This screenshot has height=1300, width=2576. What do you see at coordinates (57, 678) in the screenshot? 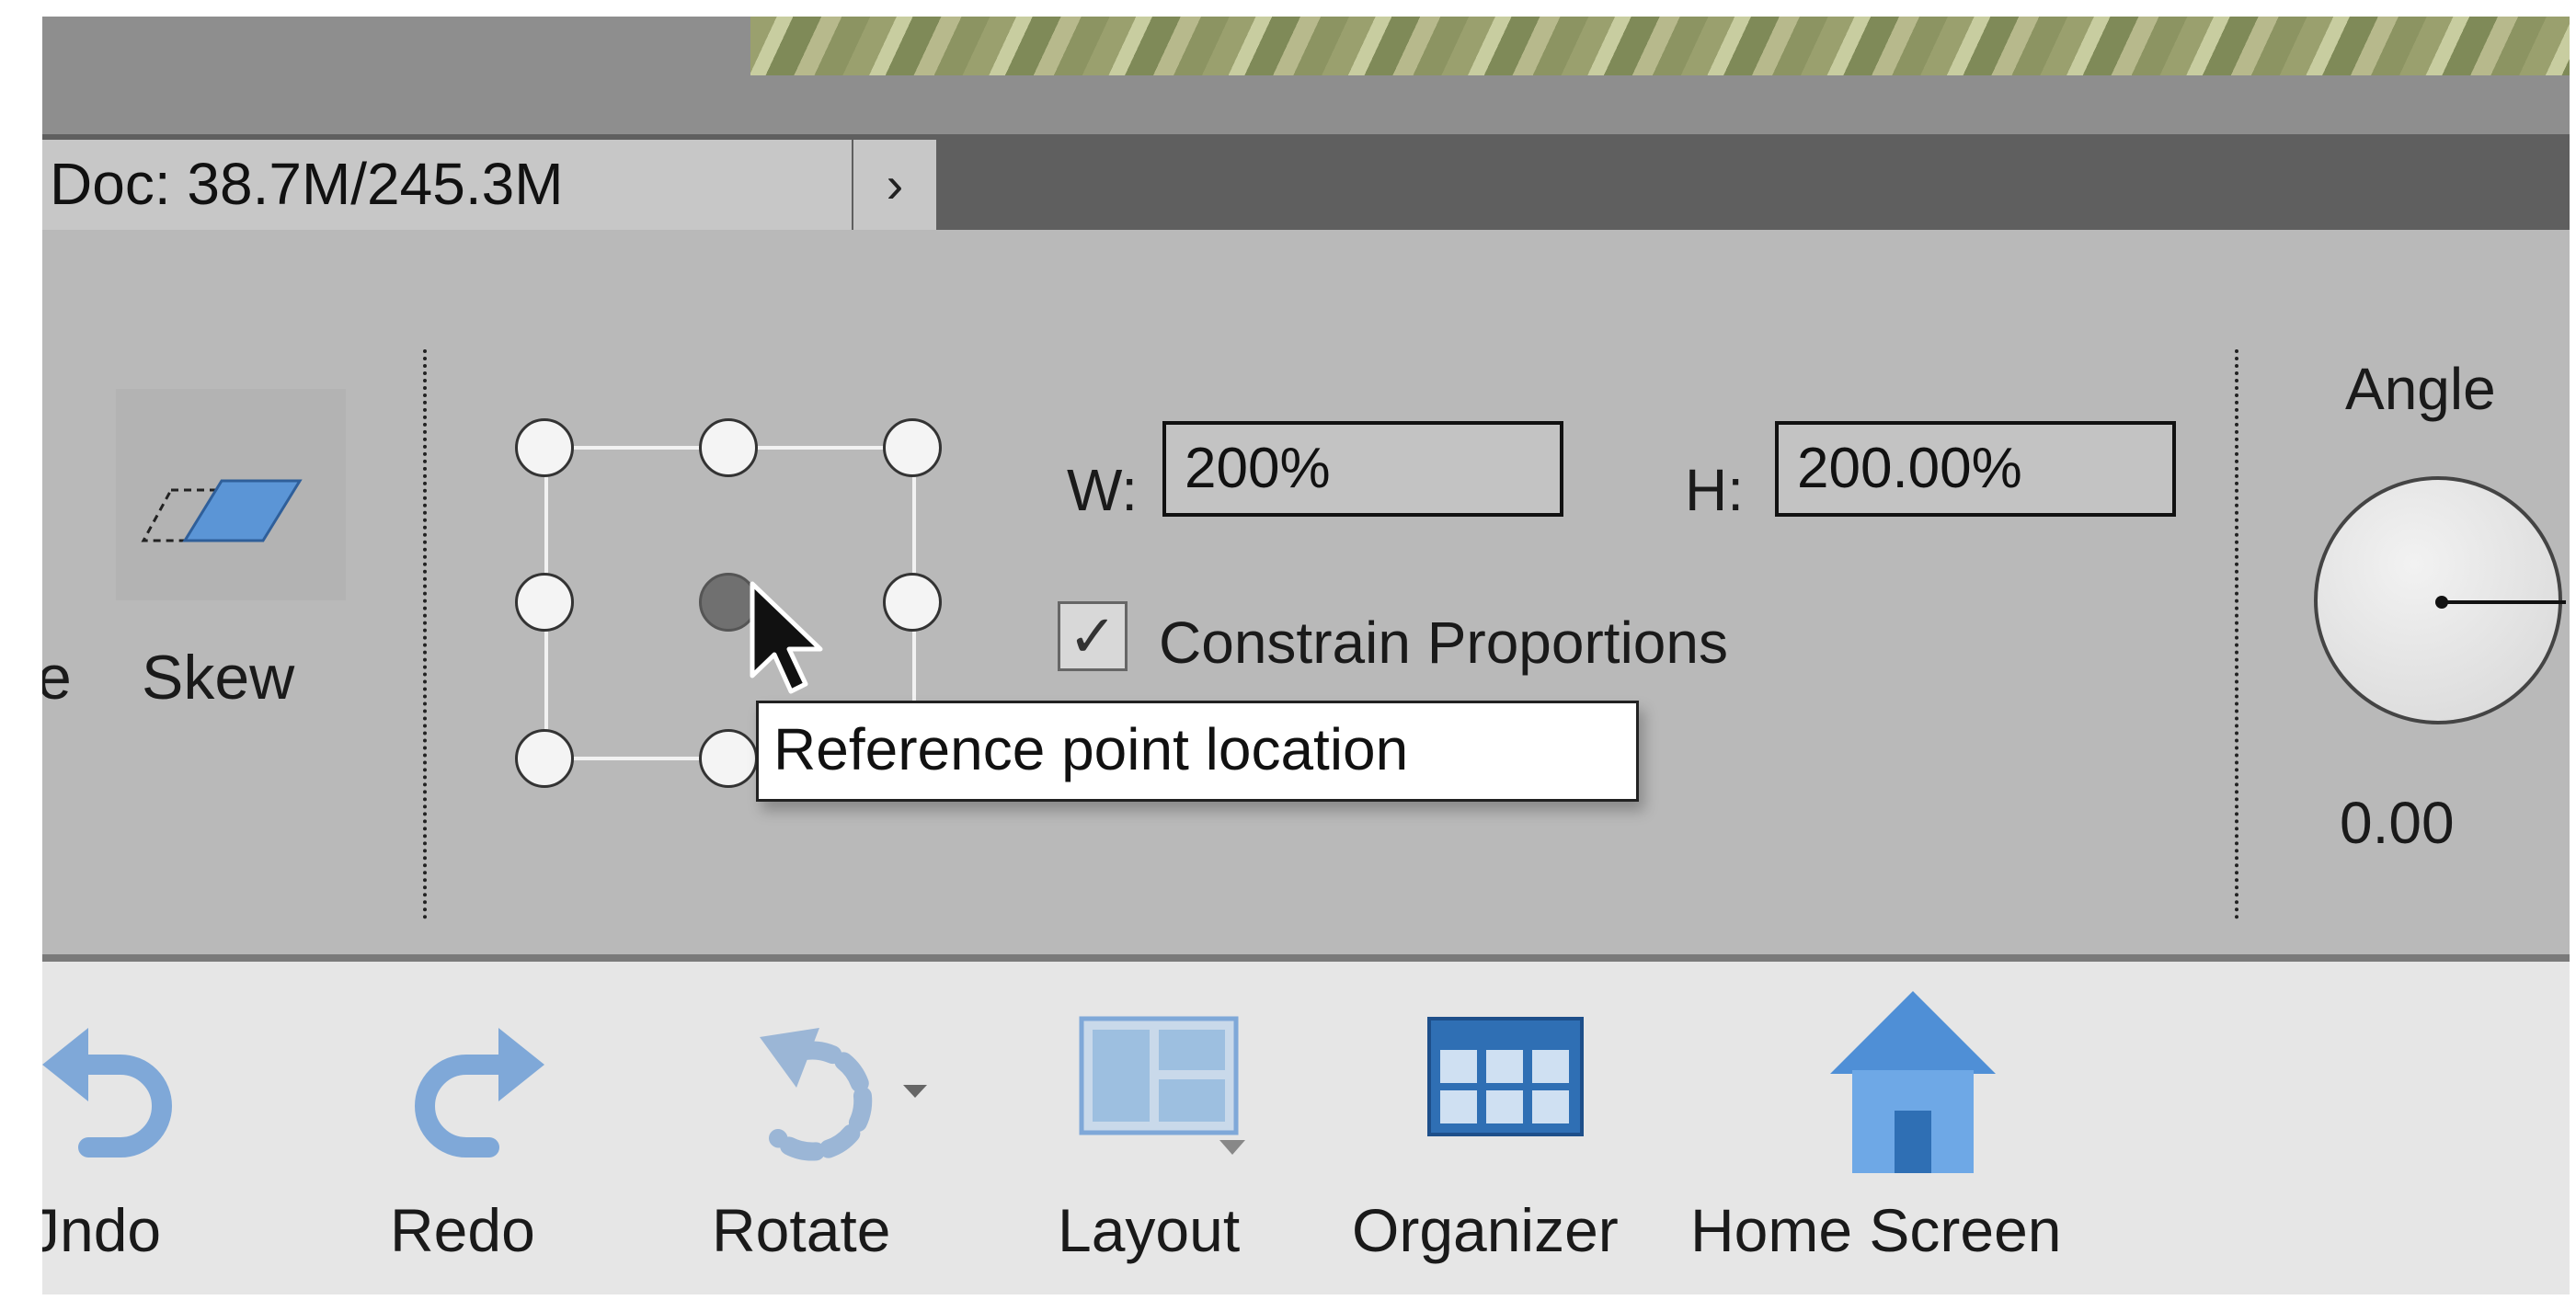
I see `previous-tool-label: e` at bounding box center [57, 678].